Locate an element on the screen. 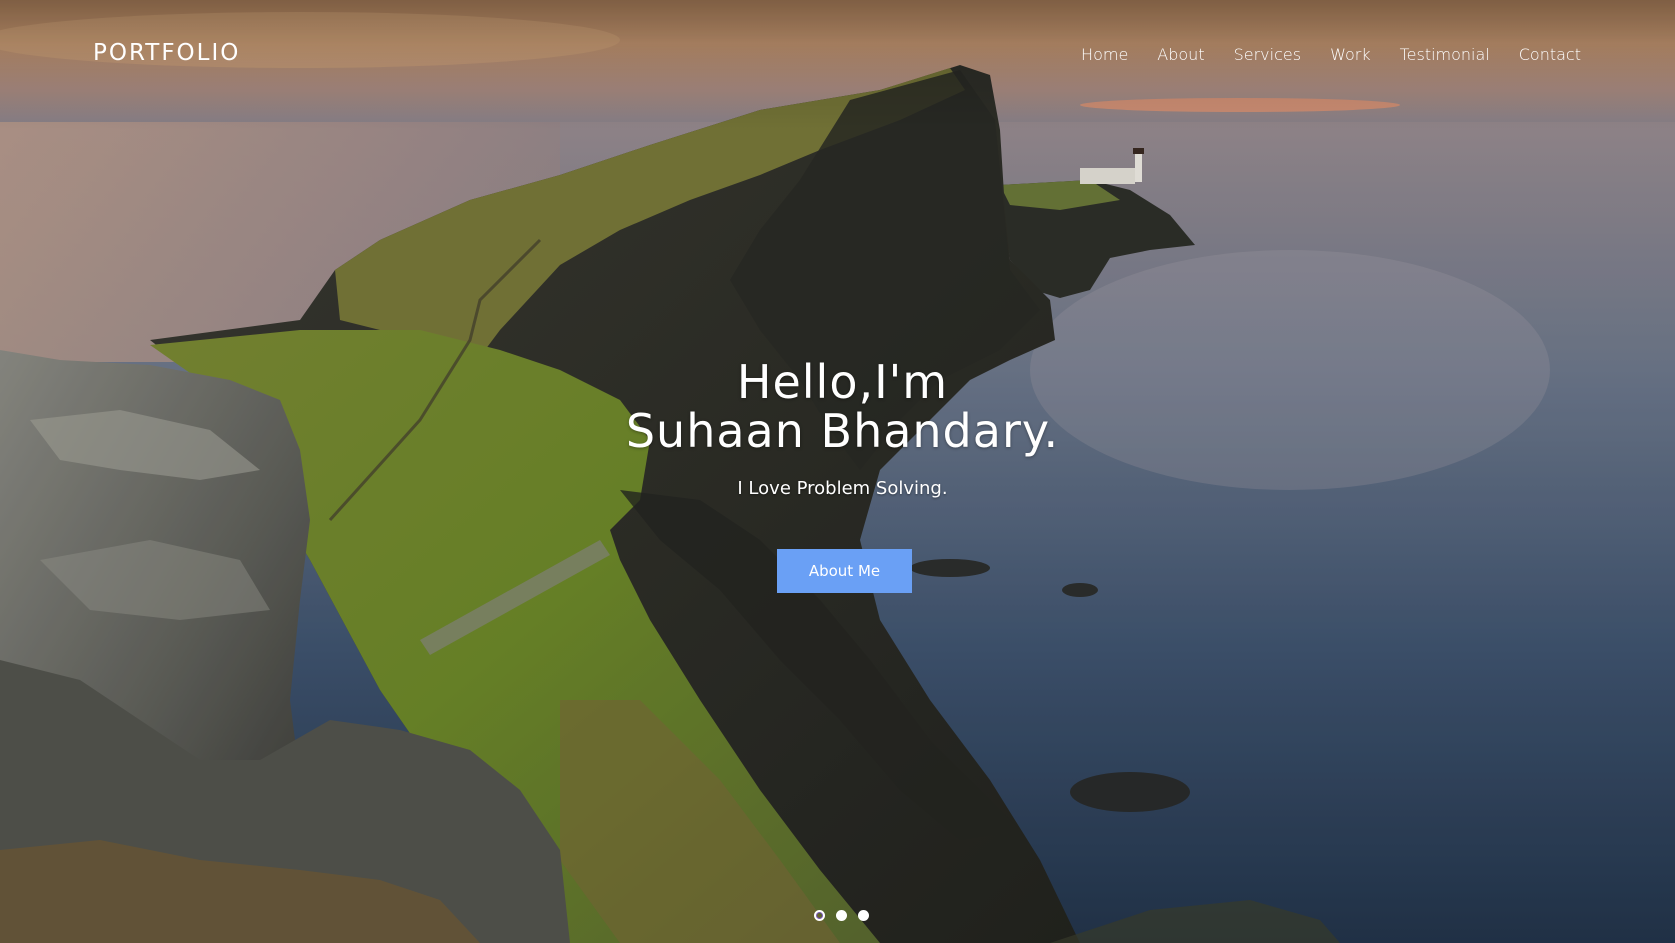 The image size is (1675, 943). nav-link-about: About is located at coordinates (1180, 54).